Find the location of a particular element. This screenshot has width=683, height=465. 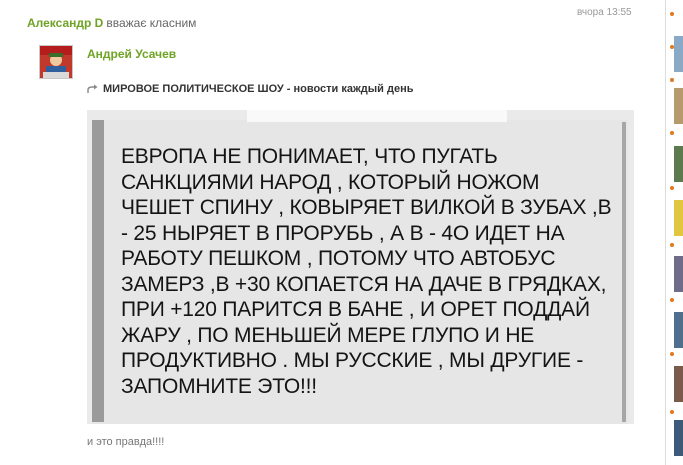

author-name-link: Андрей Усачев is located at coordinates (131, 54).